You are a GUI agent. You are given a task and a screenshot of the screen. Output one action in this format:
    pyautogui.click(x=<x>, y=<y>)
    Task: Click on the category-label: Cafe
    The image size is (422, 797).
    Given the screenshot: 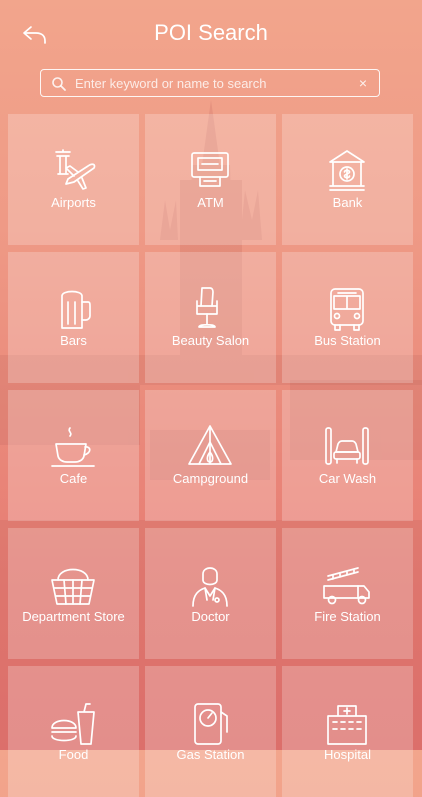 What is the action you would take?
    pyautogui.click(x=73, y=478)
    